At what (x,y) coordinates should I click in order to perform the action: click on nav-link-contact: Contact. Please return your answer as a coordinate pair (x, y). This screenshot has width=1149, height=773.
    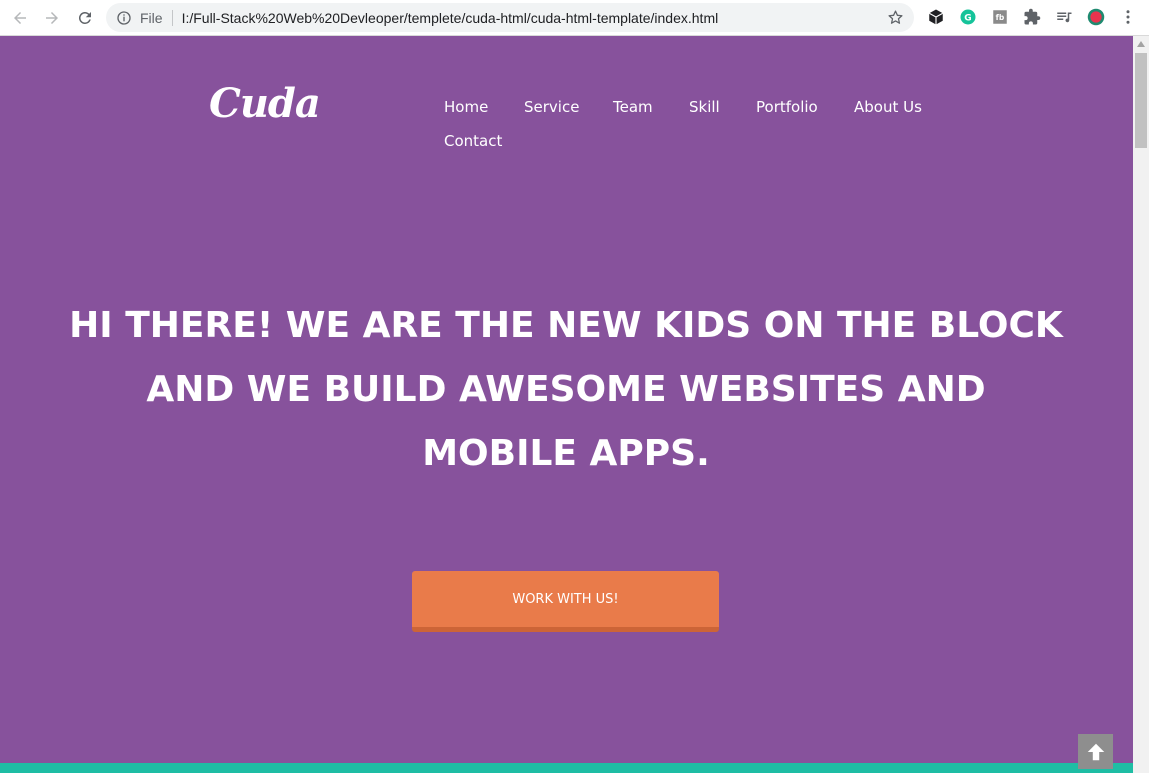
    Looking at the image, I should click on (473, 141).